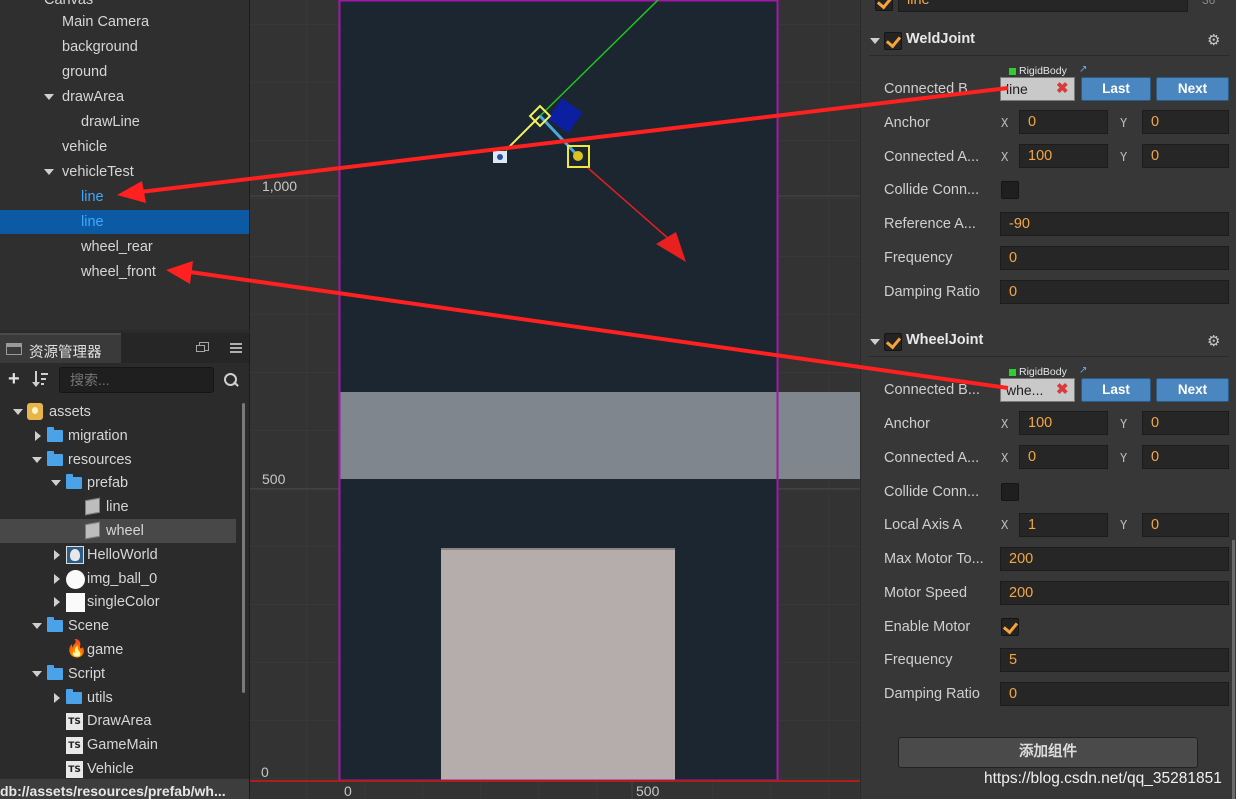  Describe the element at coordinates (1063, 525) in the screenshot. I see `wheel-local-axis-x-field: 1` at that location.